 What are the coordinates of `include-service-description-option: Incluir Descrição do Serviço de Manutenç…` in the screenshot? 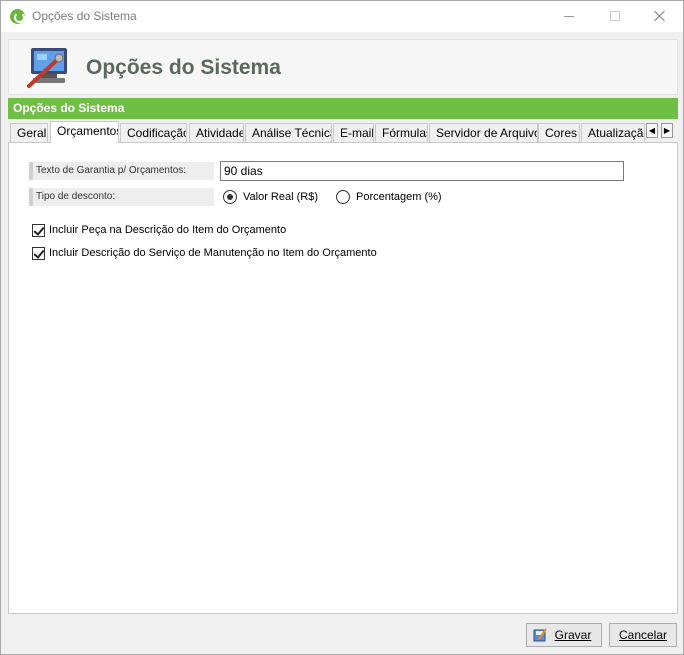 It's located at (204, 253).